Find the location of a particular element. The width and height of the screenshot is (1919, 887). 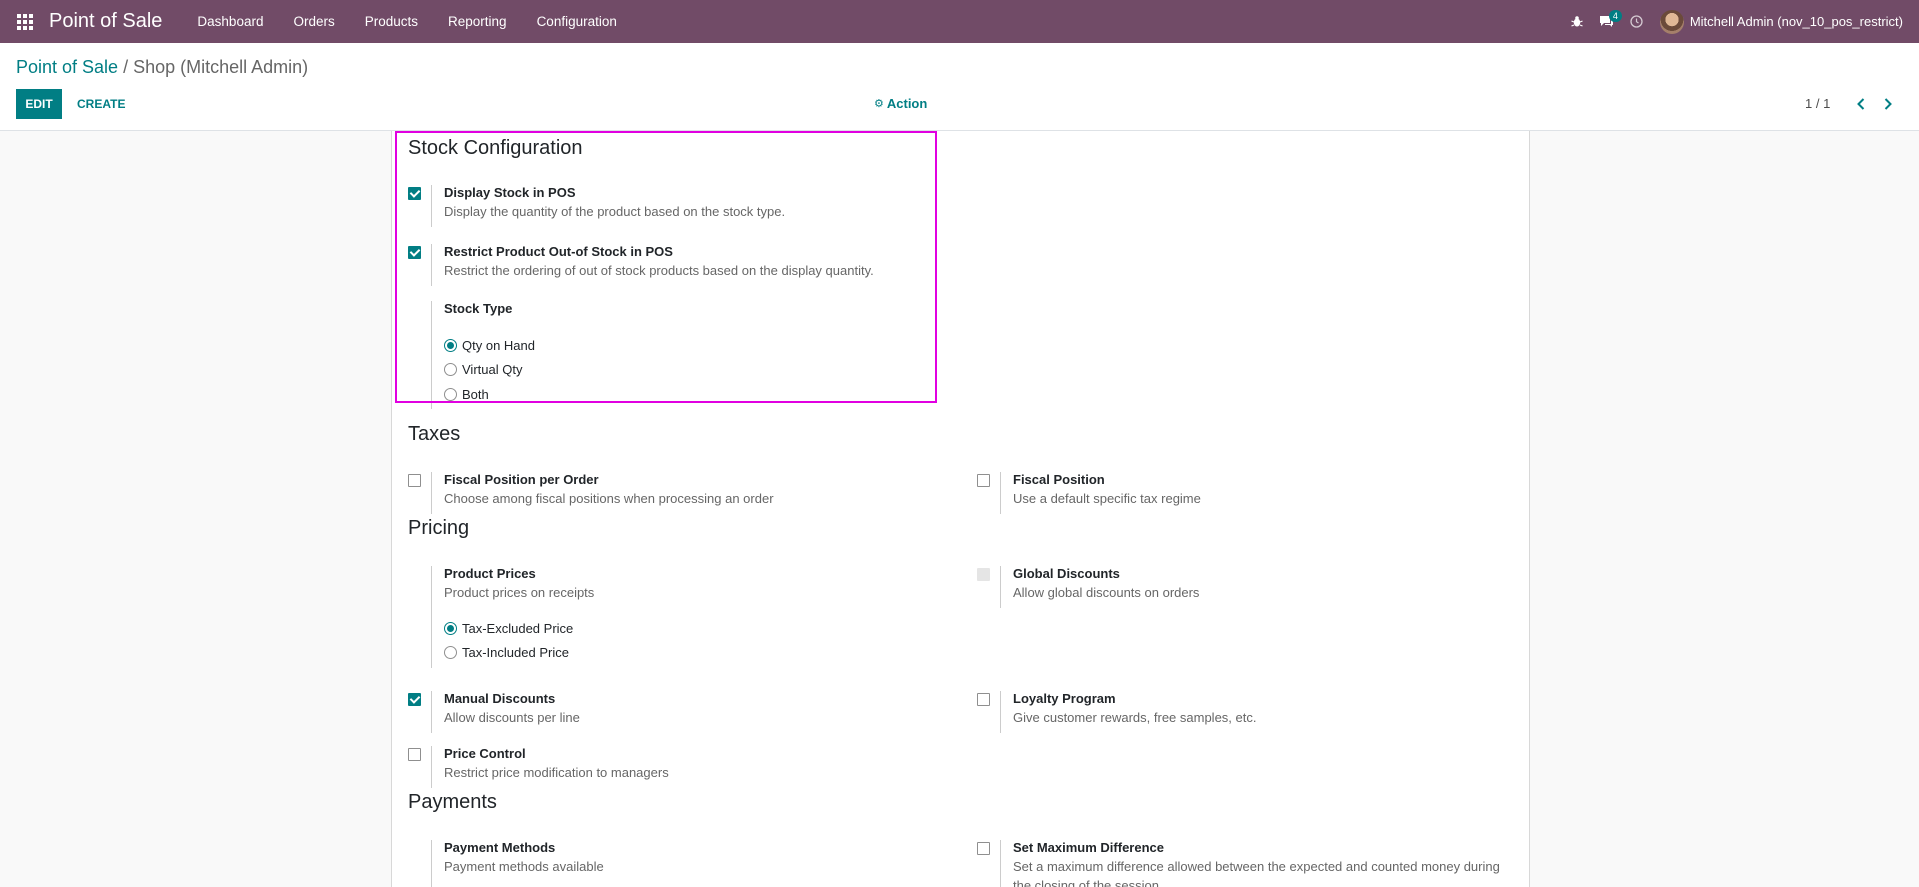

loyalty-program-title: Loyalty Program is located at coordinates (1064, 698).